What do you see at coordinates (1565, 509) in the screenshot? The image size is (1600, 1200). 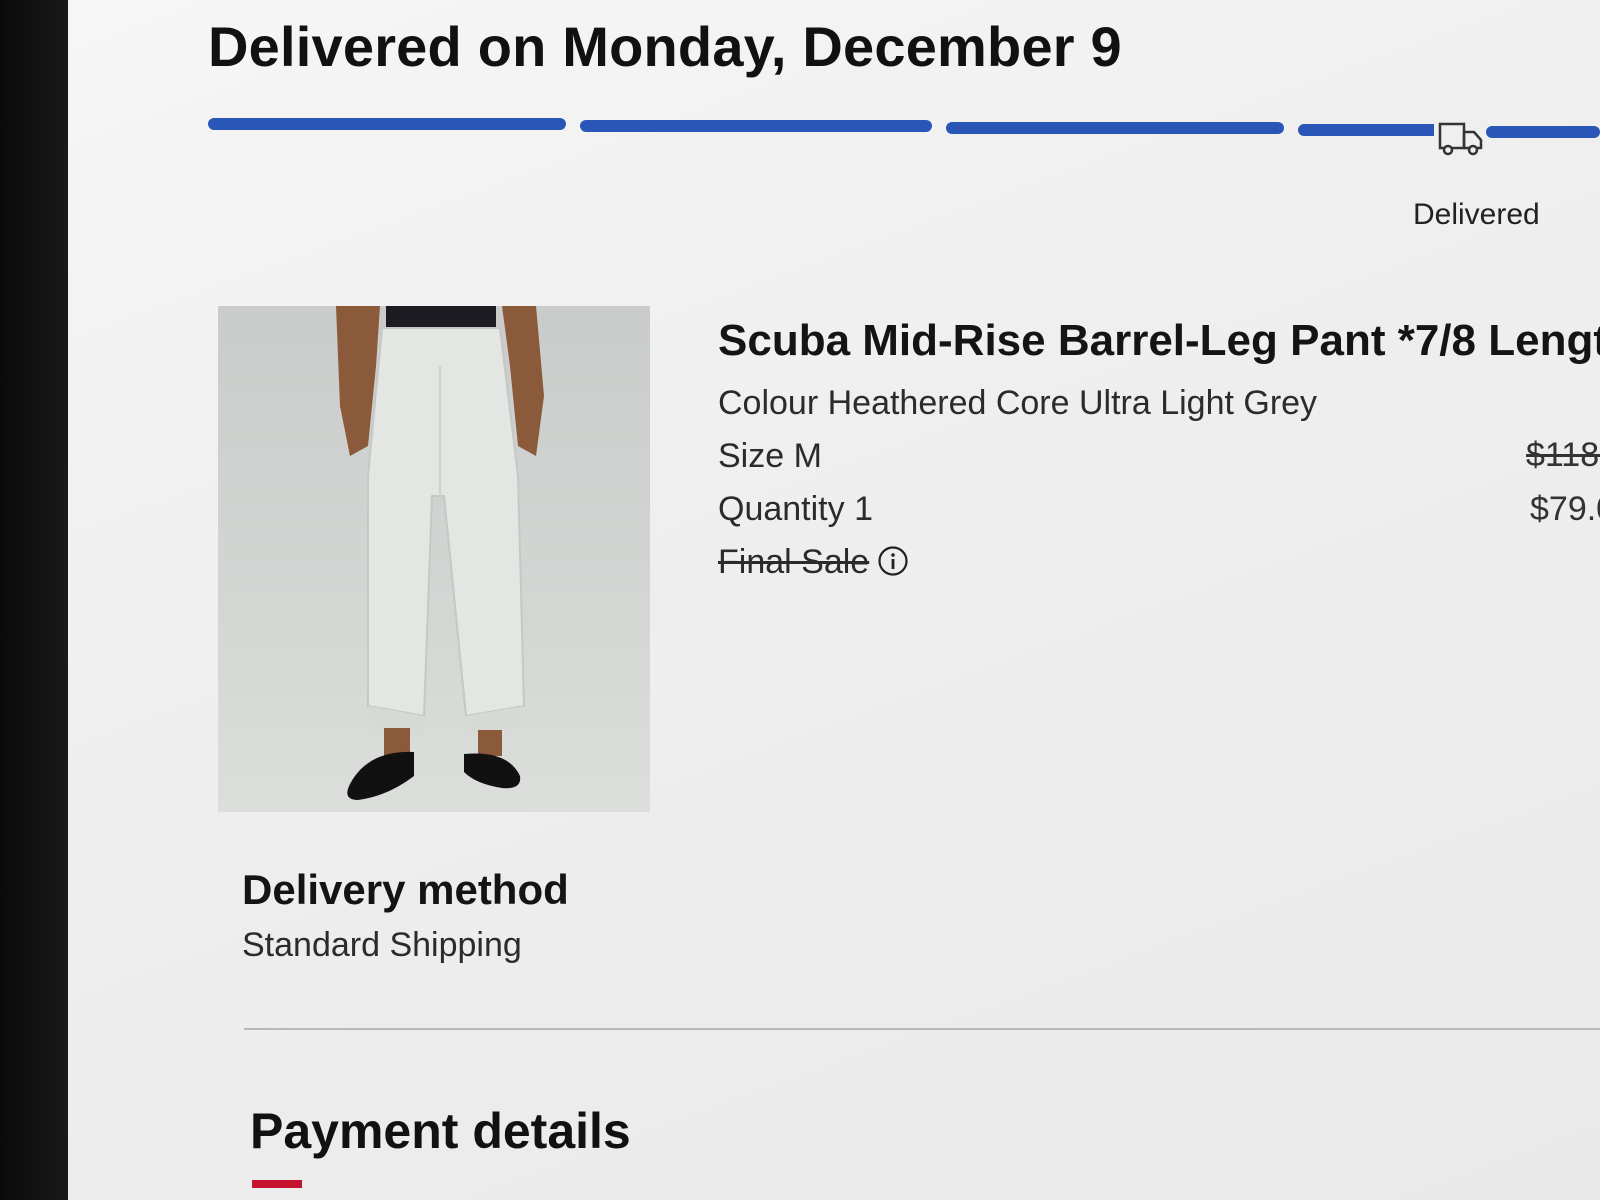 I see `sale-price: $79.0` at bounding box center [1565, 509].